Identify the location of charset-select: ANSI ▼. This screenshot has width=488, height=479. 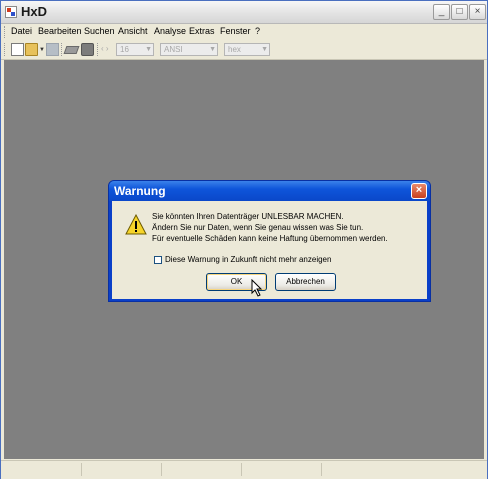
(189, 49).